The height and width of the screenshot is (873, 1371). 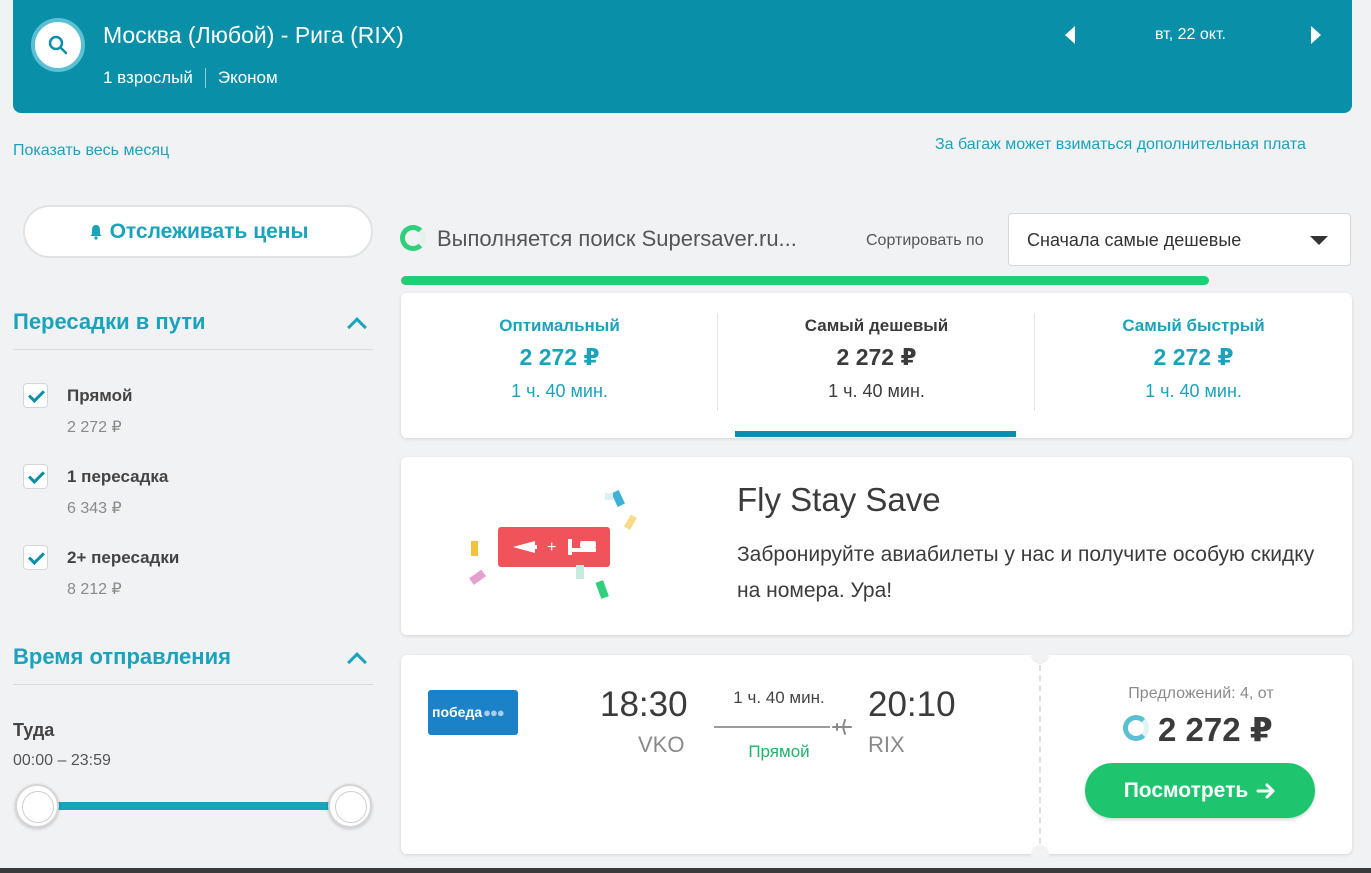 What do you see at coordinates (1193, 325) in the screenshot?
I see `tab-label: Самый быстрый` at bounding box center [1193, 325].